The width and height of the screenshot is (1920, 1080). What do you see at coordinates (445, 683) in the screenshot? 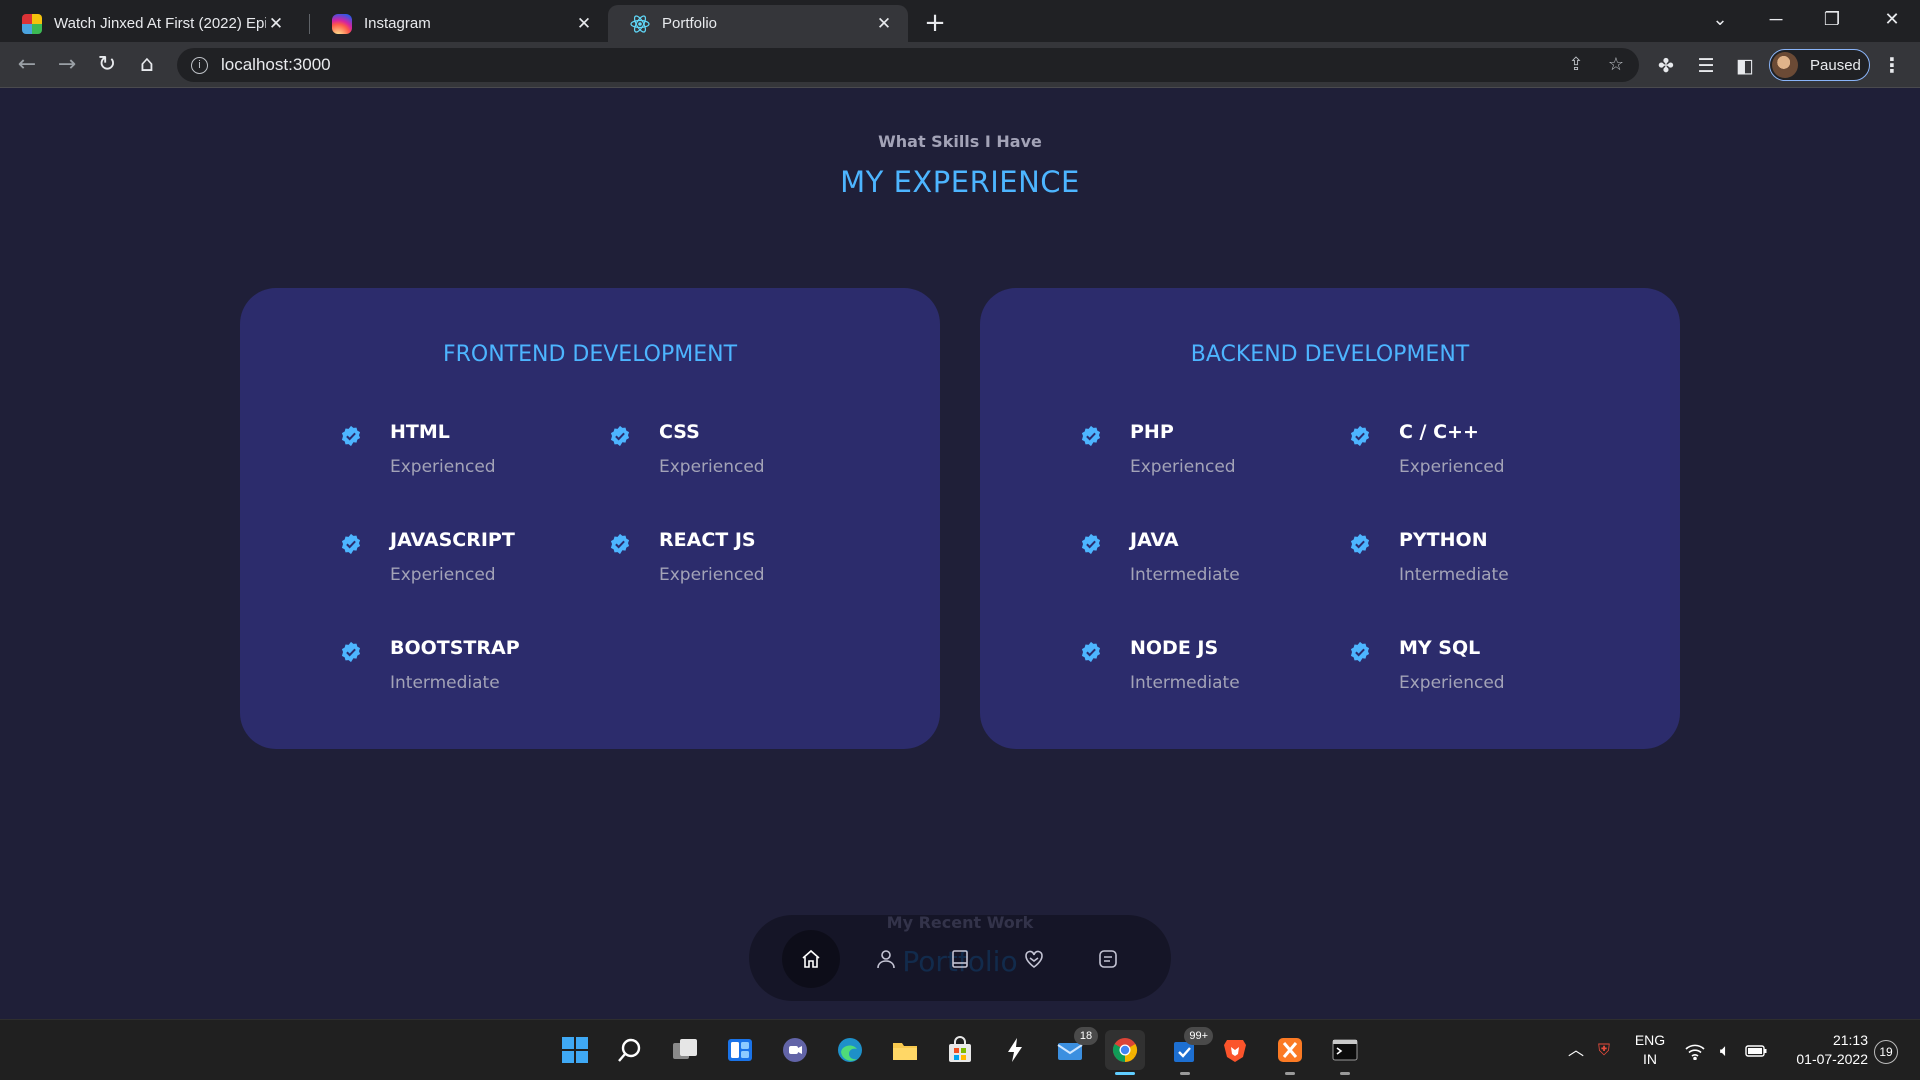
I see `skill-level: Intermediate` at bounding box center [445, 683].